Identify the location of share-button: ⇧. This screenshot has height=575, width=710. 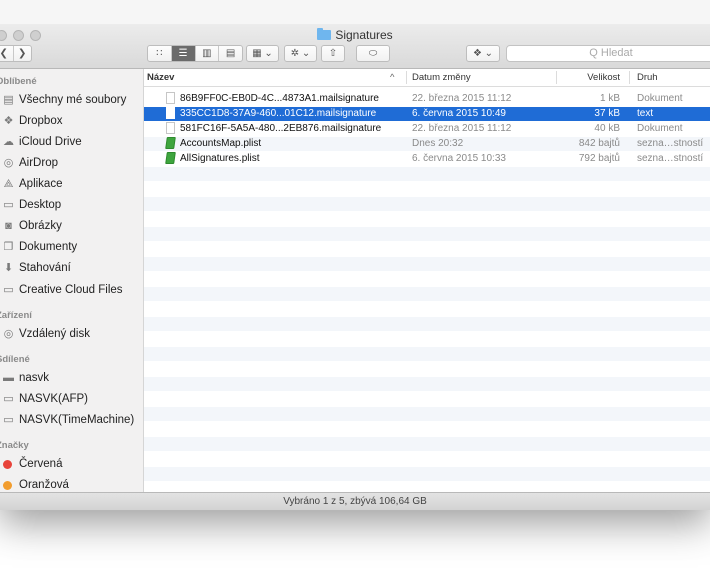
(333, 53).